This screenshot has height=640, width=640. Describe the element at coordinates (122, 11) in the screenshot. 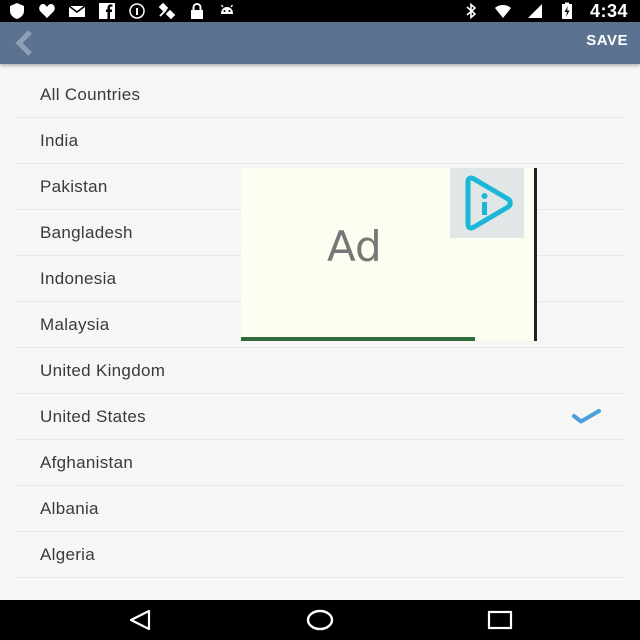

I see `notification-icons` at that location.